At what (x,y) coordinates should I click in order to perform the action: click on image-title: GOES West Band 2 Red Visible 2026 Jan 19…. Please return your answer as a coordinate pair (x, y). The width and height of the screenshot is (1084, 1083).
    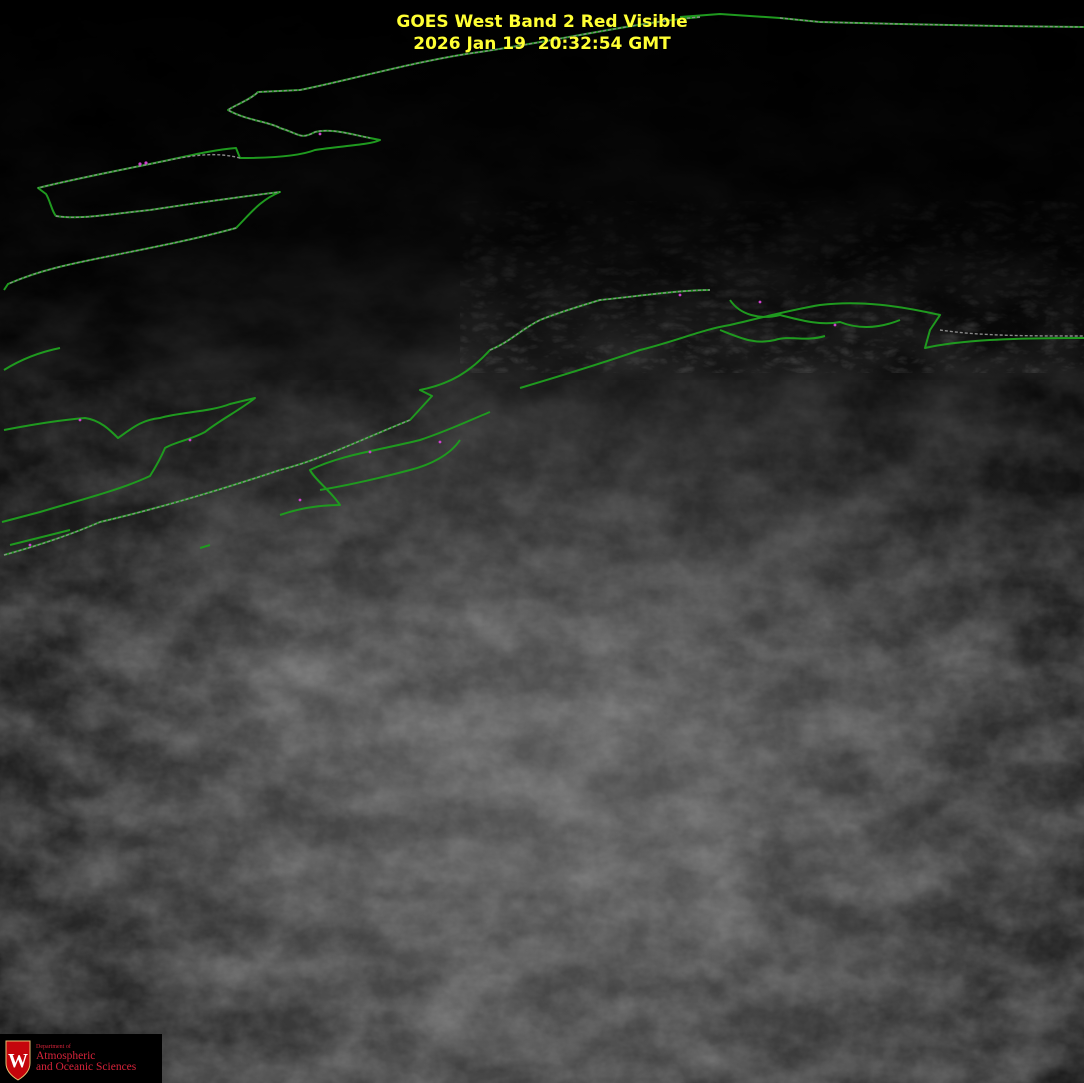
    Looking at the image, I should click on (542, 33).